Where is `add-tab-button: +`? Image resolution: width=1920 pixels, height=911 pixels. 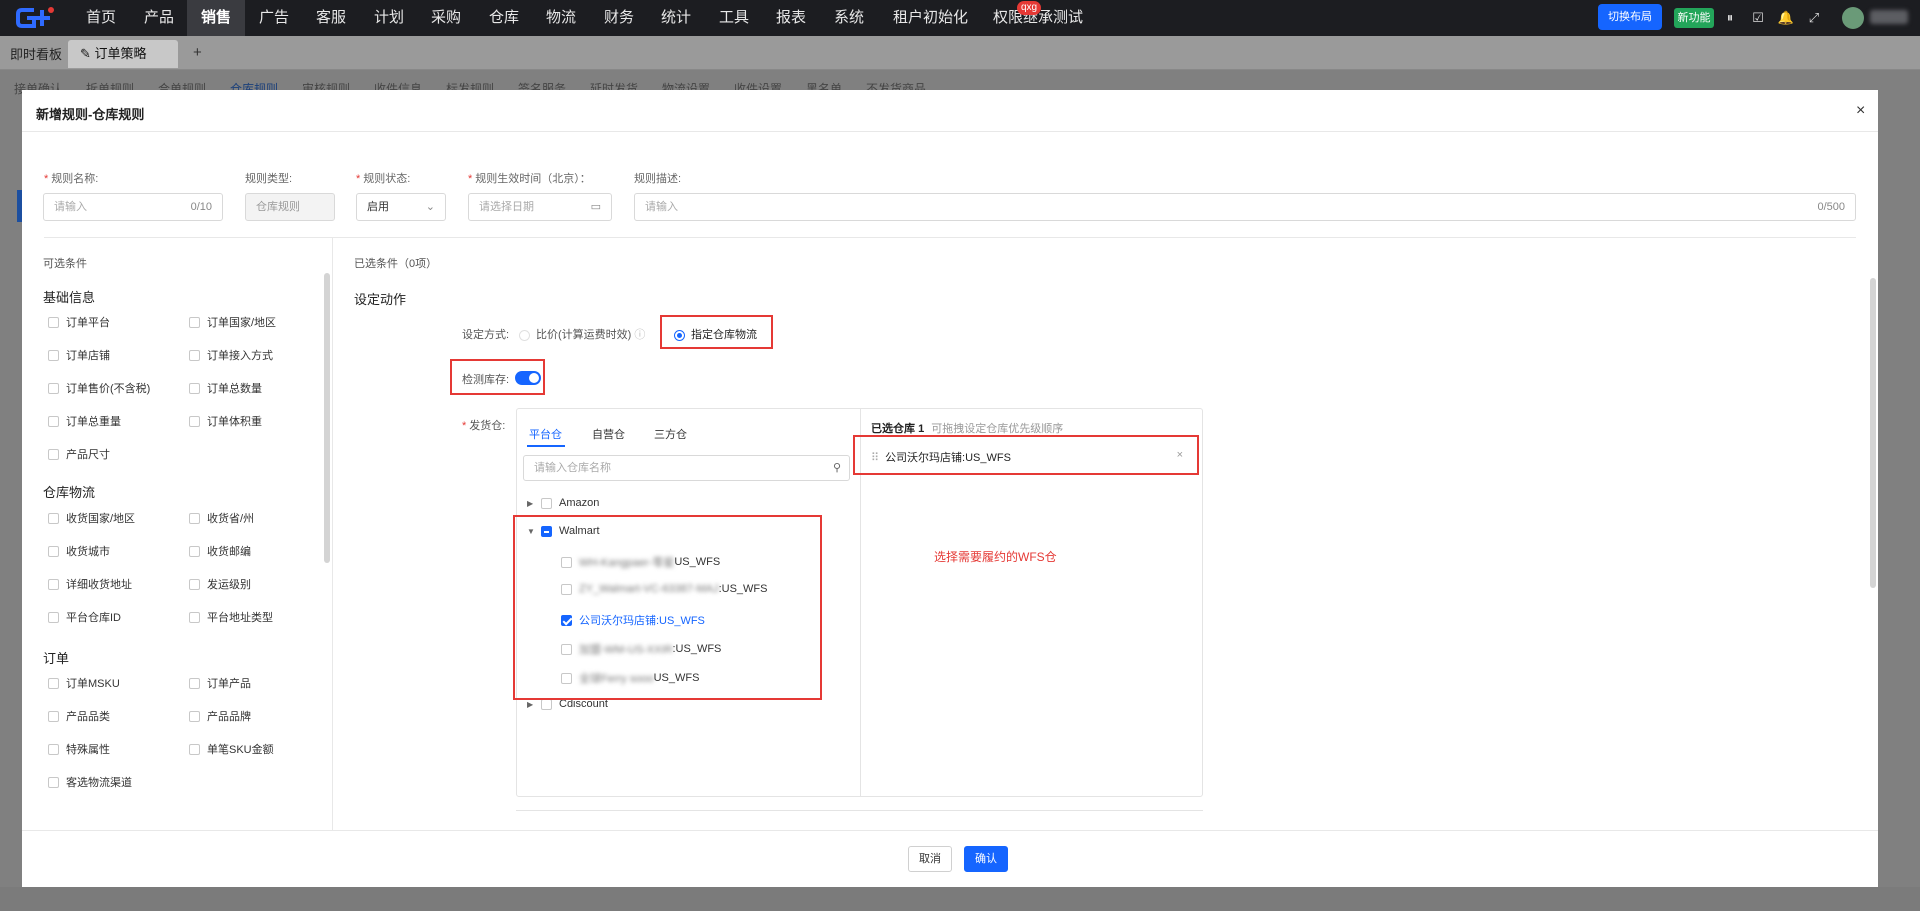
add-tab-button: + is located at coordinates (197, 52).